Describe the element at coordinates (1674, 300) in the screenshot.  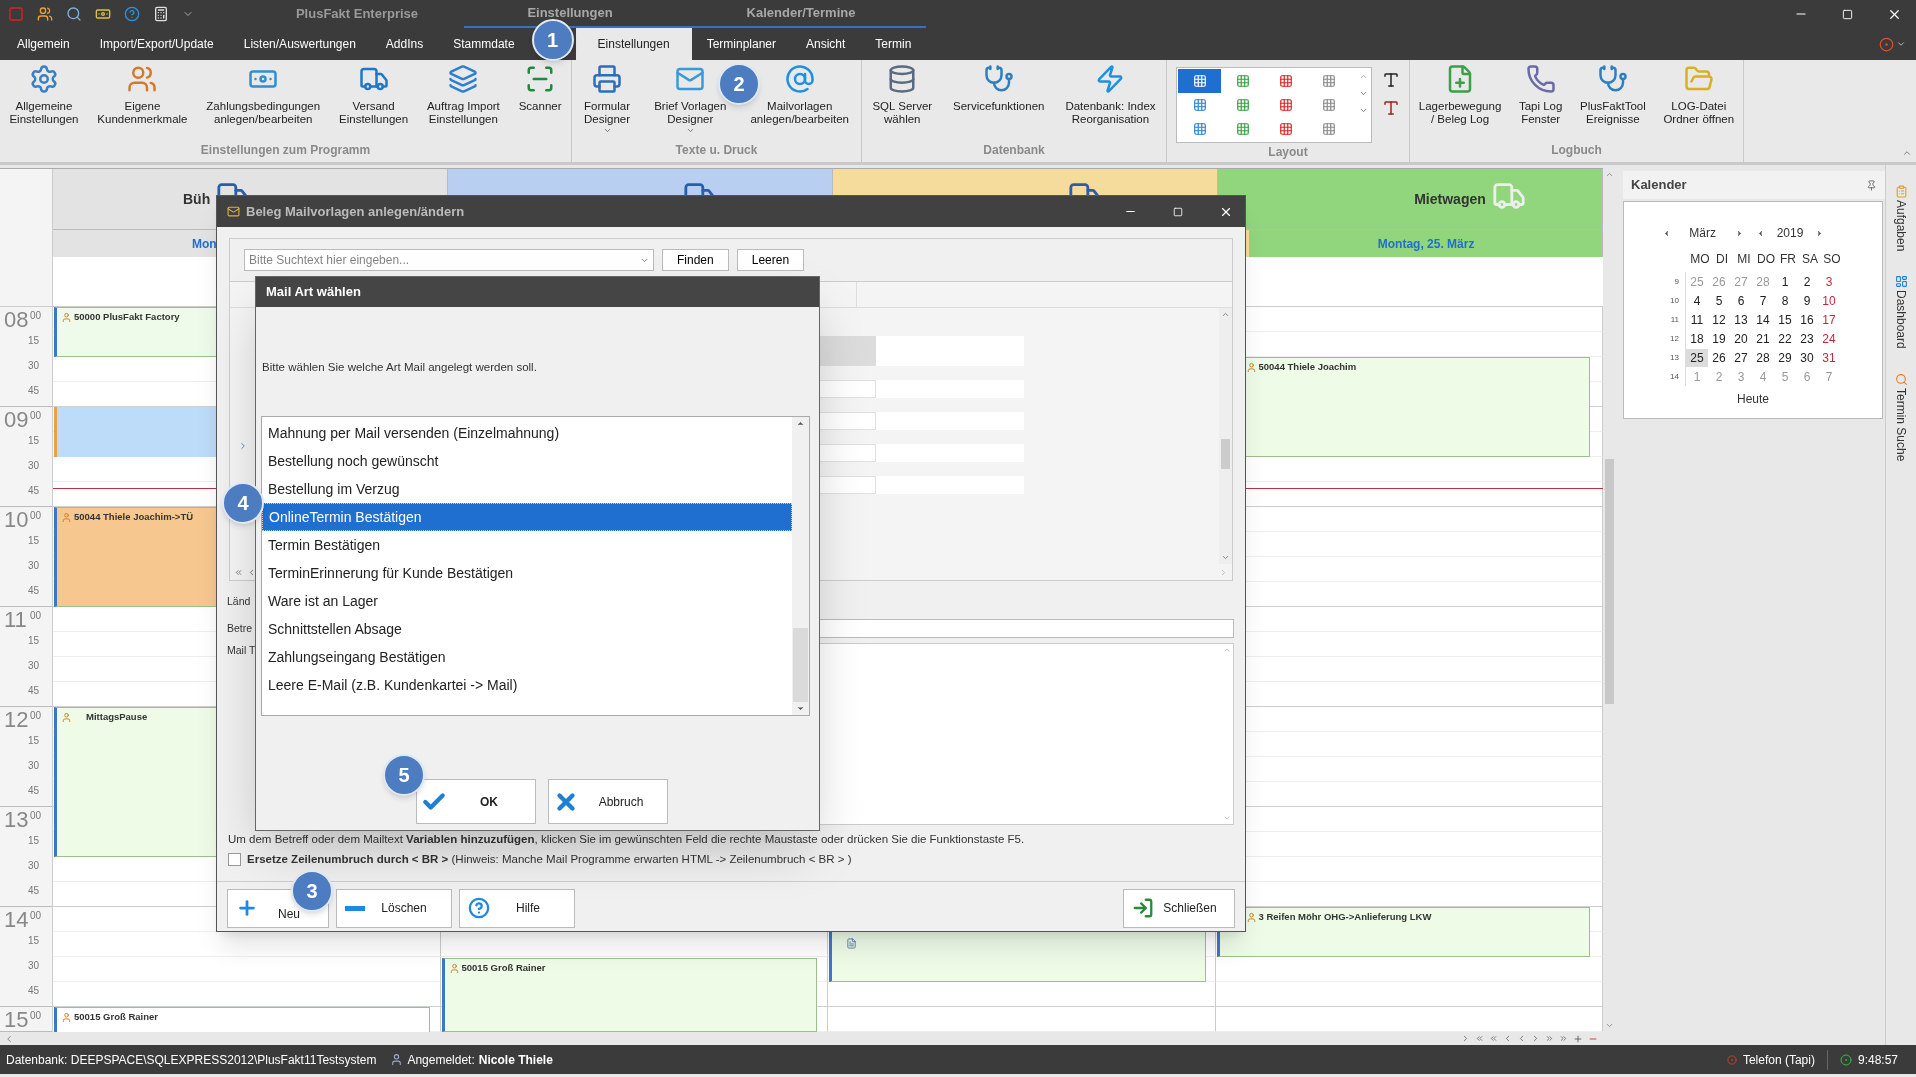
I see `week-number: 10` at that location.